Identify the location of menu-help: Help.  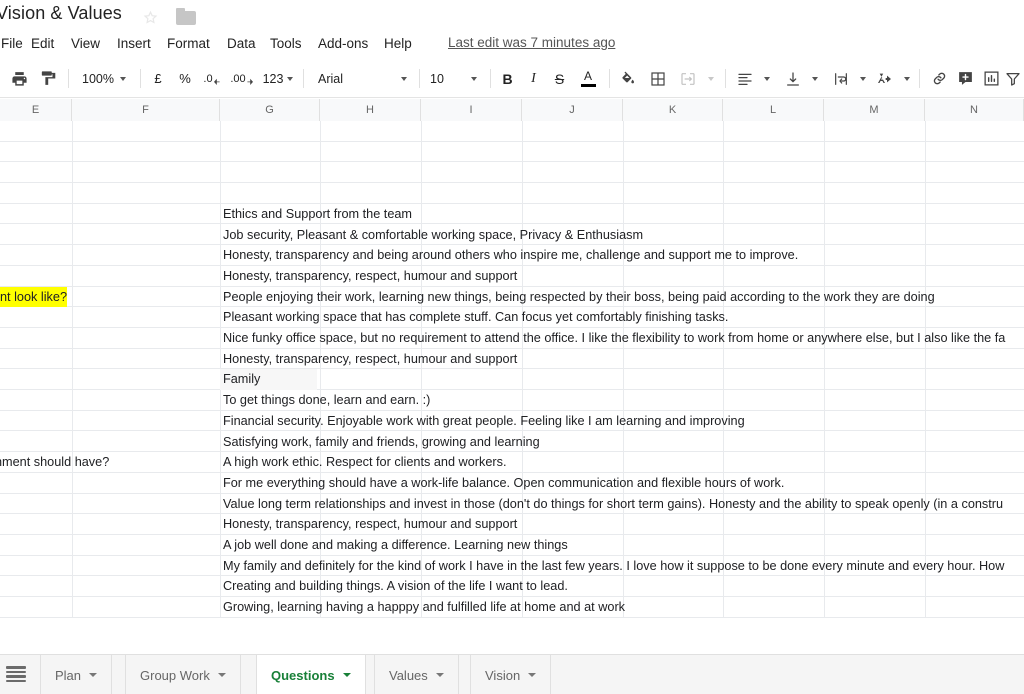
(398, 43).